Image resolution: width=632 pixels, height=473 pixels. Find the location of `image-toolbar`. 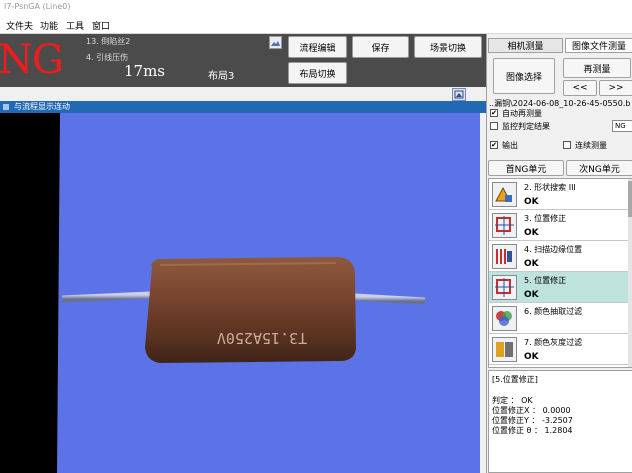

image-toolbar is located at coordinates (243, 94).